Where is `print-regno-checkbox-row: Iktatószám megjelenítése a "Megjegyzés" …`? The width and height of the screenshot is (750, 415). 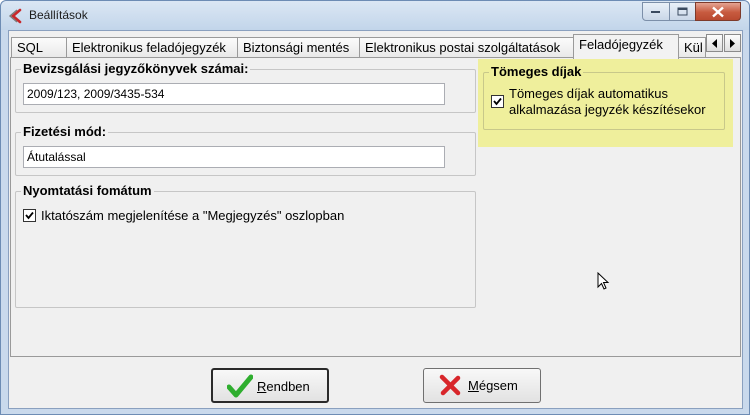
print-regno-checkbox-row: Iktatószám megjelenítése a "Megjegyzés" … is located at coordinates (243, 216).